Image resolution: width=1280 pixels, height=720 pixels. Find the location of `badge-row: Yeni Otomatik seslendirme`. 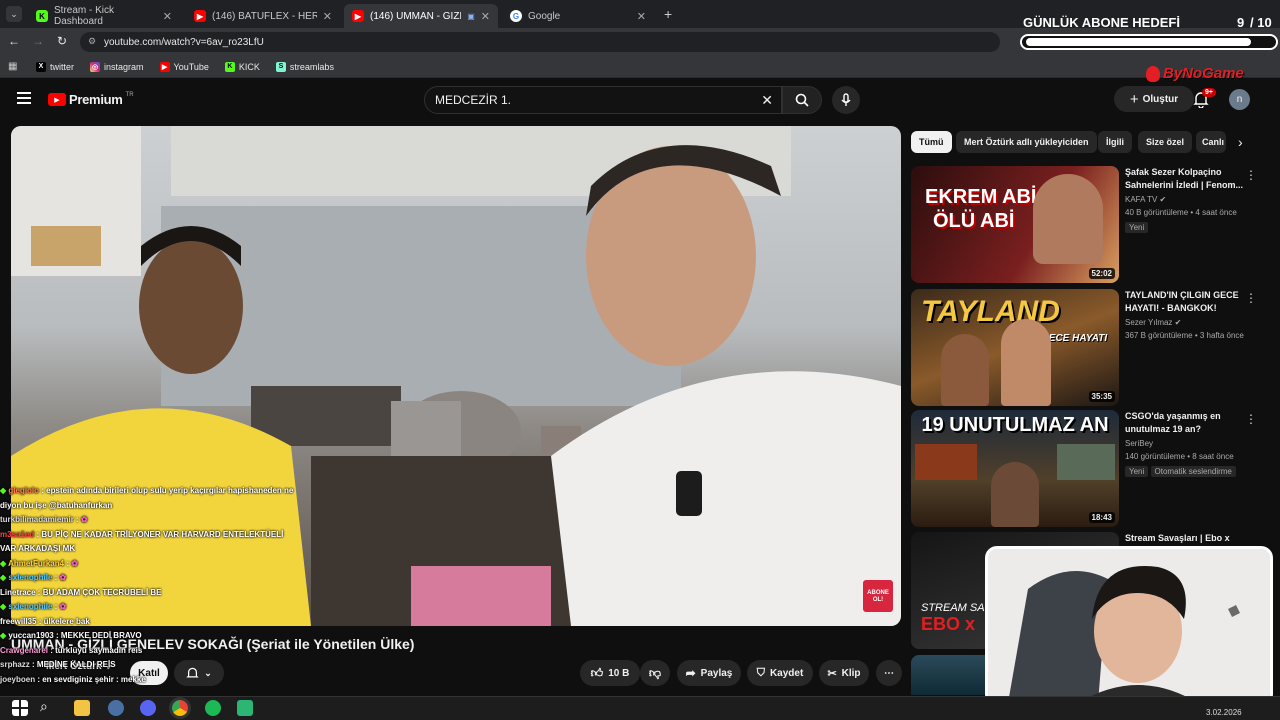

badge-row: Yeni Otomatik seslendirme is located at coordinates (1180, 470).